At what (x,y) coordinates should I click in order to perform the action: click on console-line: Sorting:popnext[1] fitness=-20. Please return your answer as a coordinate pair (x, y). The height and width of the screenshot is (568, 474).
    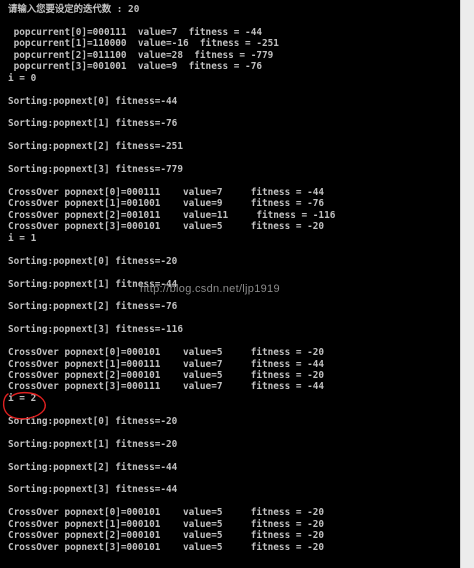
    Looking at the image, I should click on (93, 444).